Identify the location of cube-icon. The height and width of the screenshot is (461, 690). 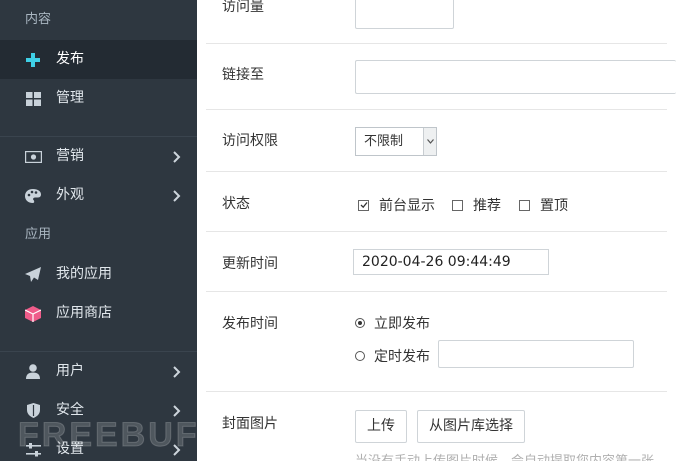
(33, 313).